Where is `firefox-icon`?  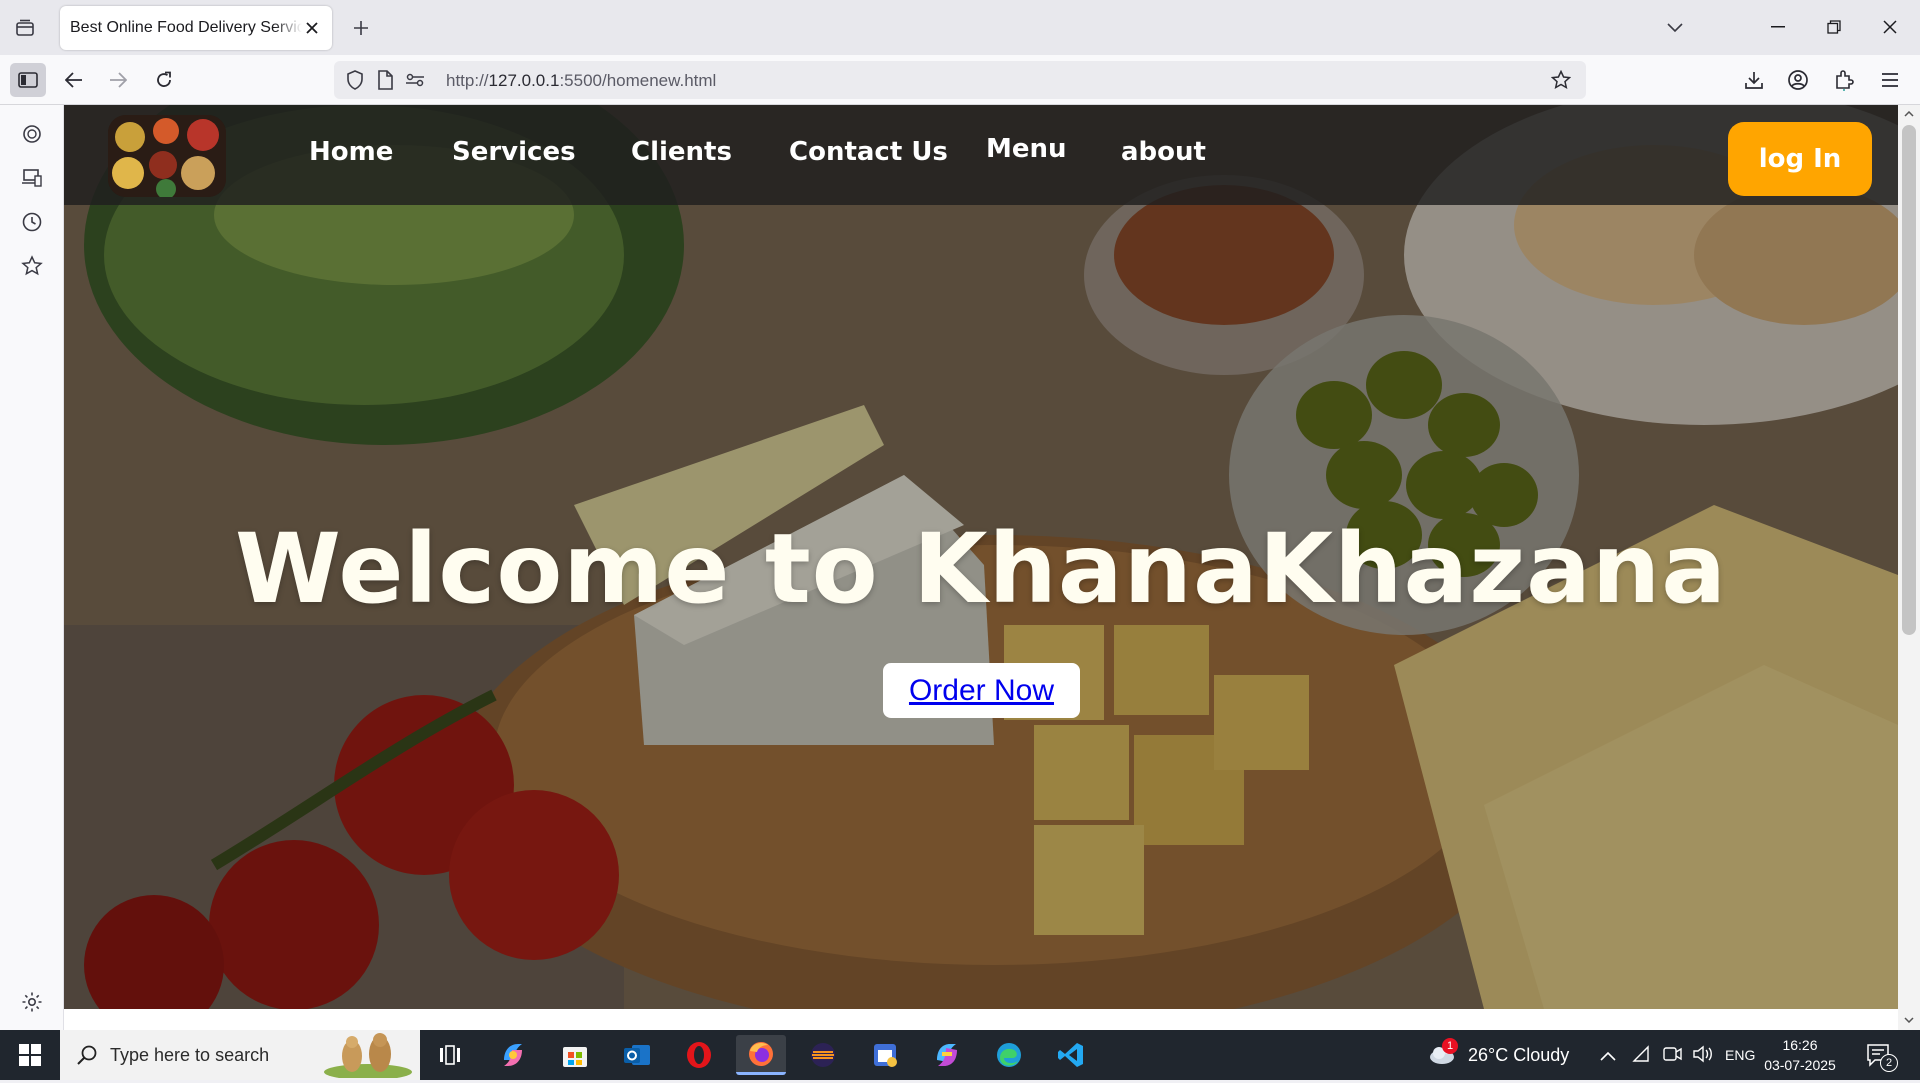
firefox-icon is located at coordinates (761, 1055).